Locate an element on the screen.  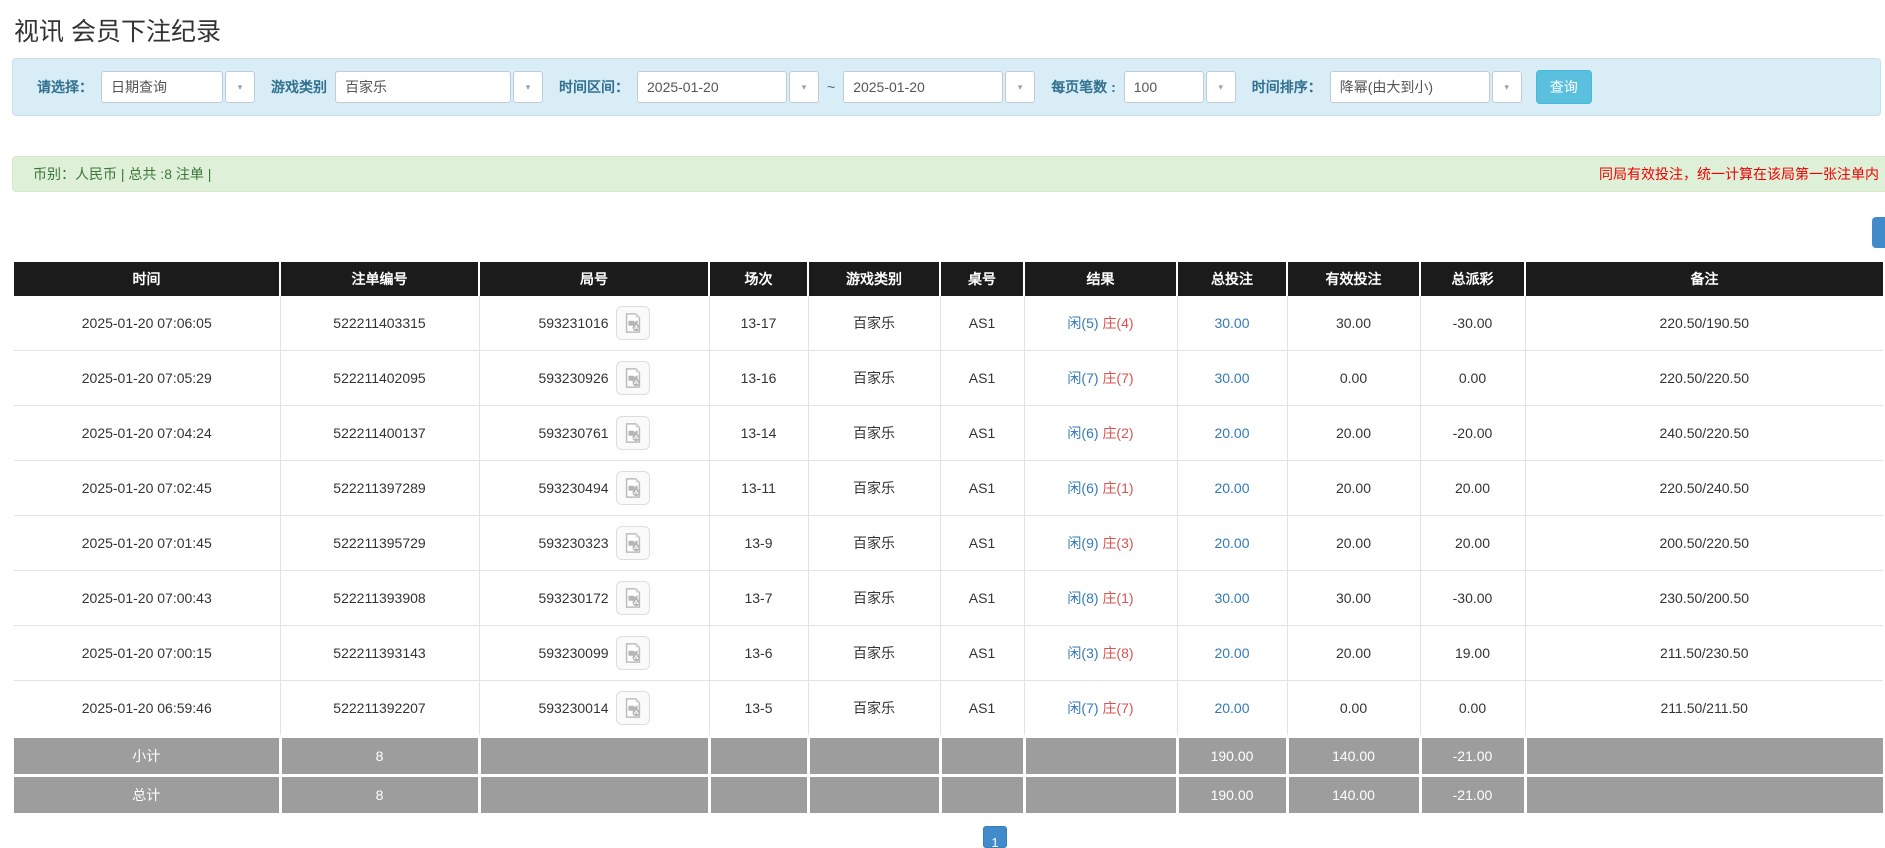
cell-result: 闲(8) 庄(1) is located at coordinates (1101, 598).